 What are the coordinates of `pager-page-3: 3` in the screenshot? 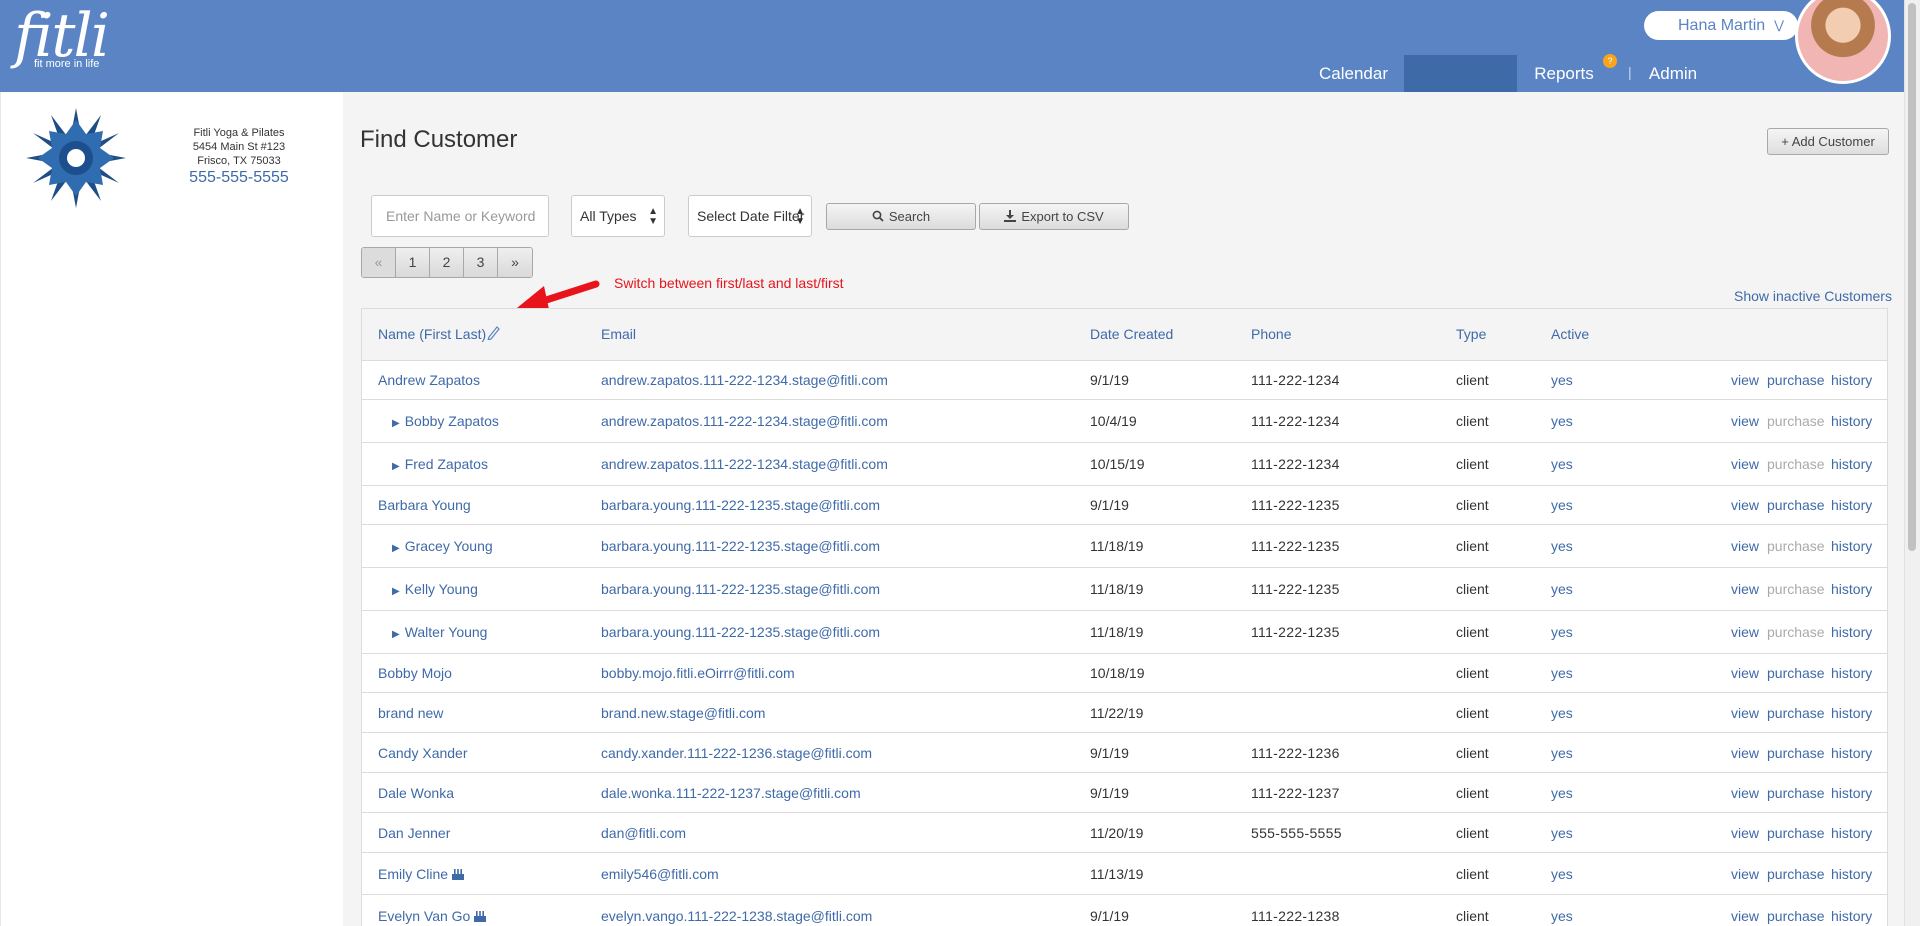 It's located at (481, 262).